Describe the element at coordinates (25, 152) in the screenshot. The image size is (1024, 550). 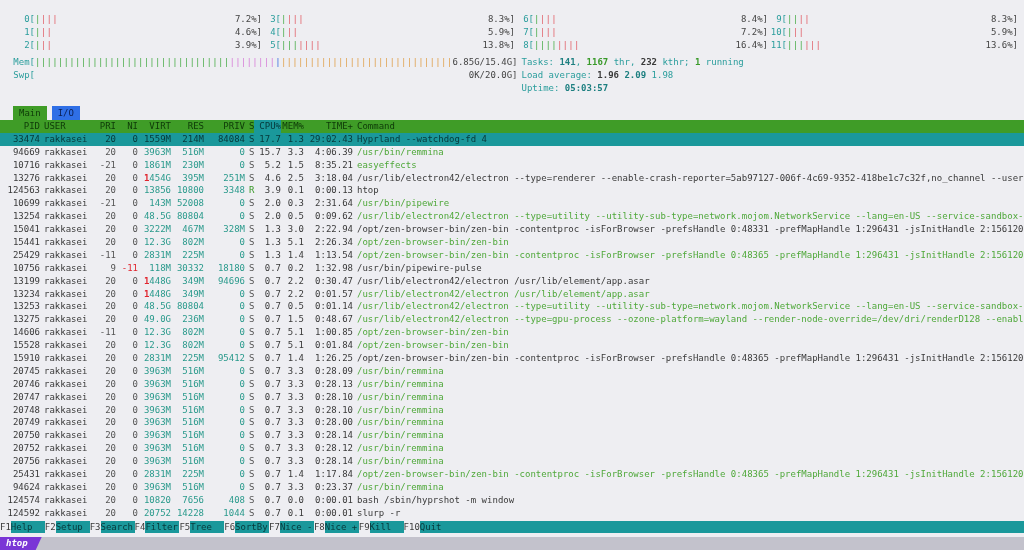
I see `table-cell-text: 94669` at that location.